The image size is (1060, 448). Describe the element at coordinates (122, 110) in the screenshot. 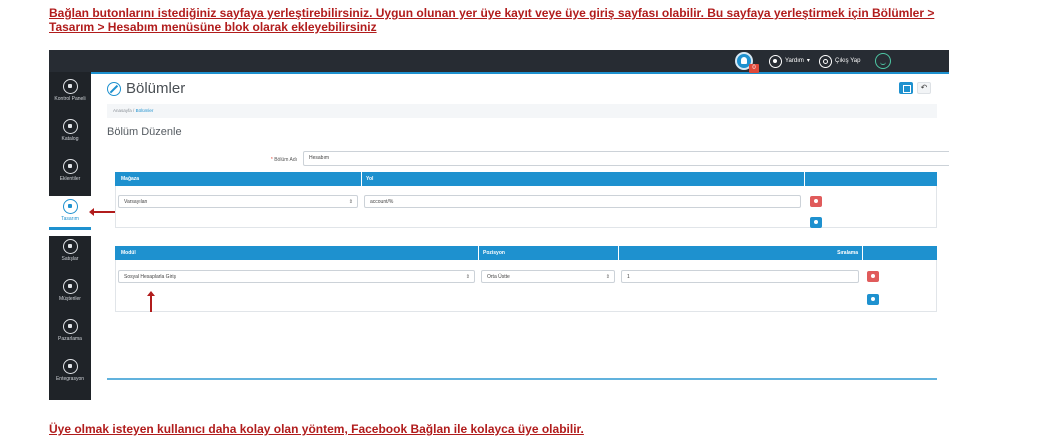

I see `breadcrumb-home: Anasayfa` at that location.